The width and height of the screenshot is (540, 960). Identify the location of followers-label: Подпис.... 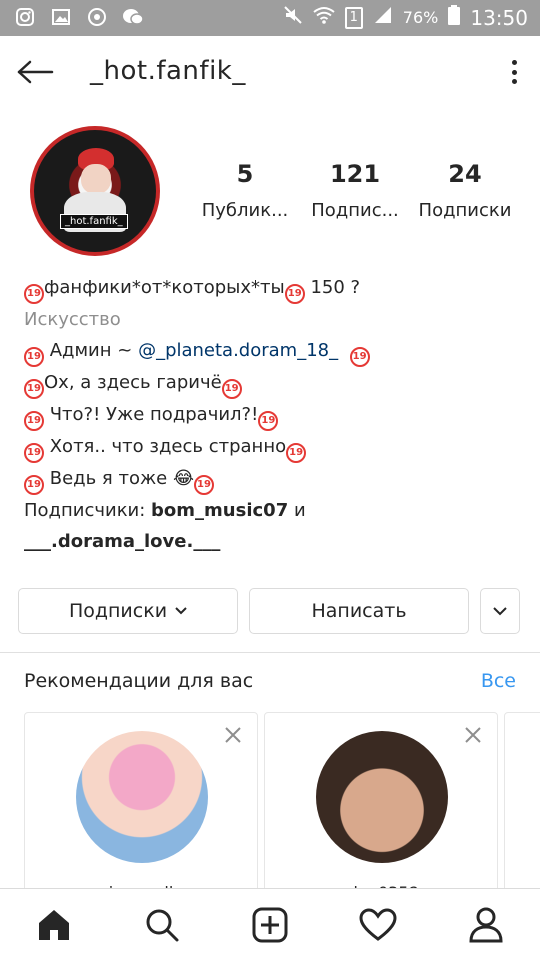
(355, 210).